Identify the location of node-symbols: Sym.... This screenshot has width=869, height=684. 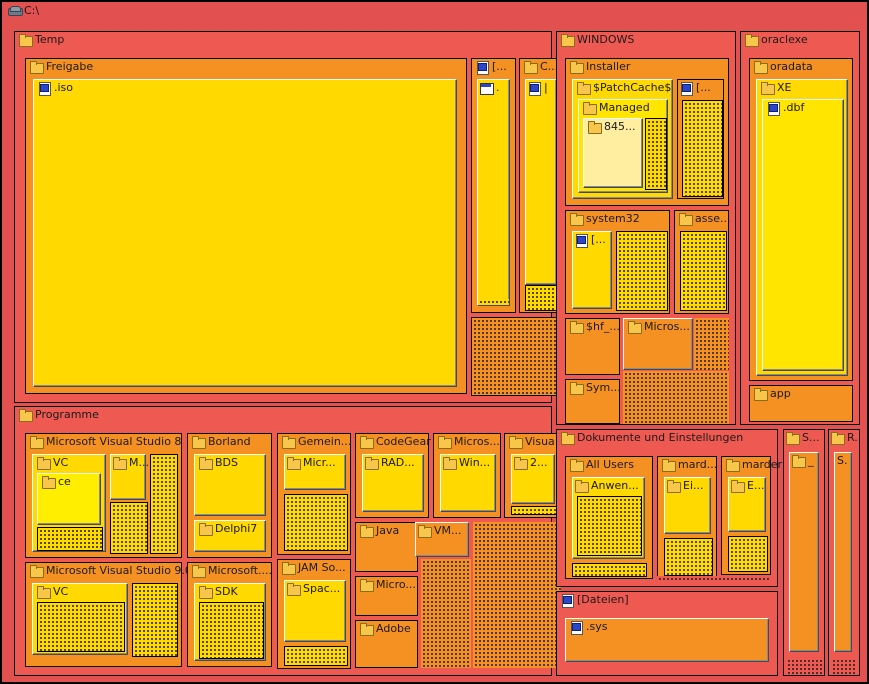
(593, 401).